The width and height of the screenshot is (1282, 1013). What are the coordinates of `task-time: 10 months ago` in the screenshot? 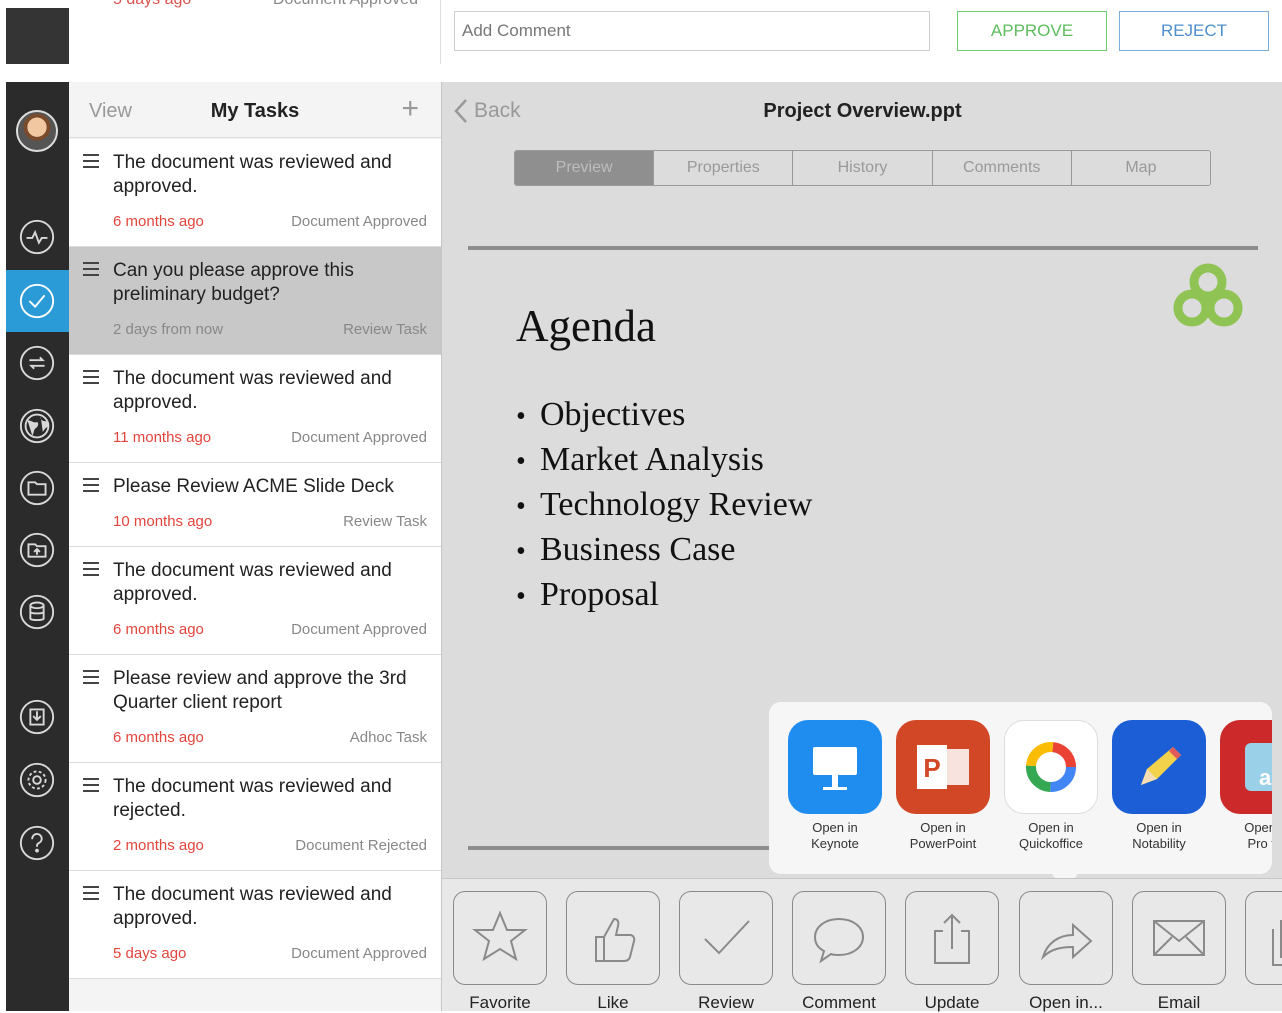 It's located at (163, 521).